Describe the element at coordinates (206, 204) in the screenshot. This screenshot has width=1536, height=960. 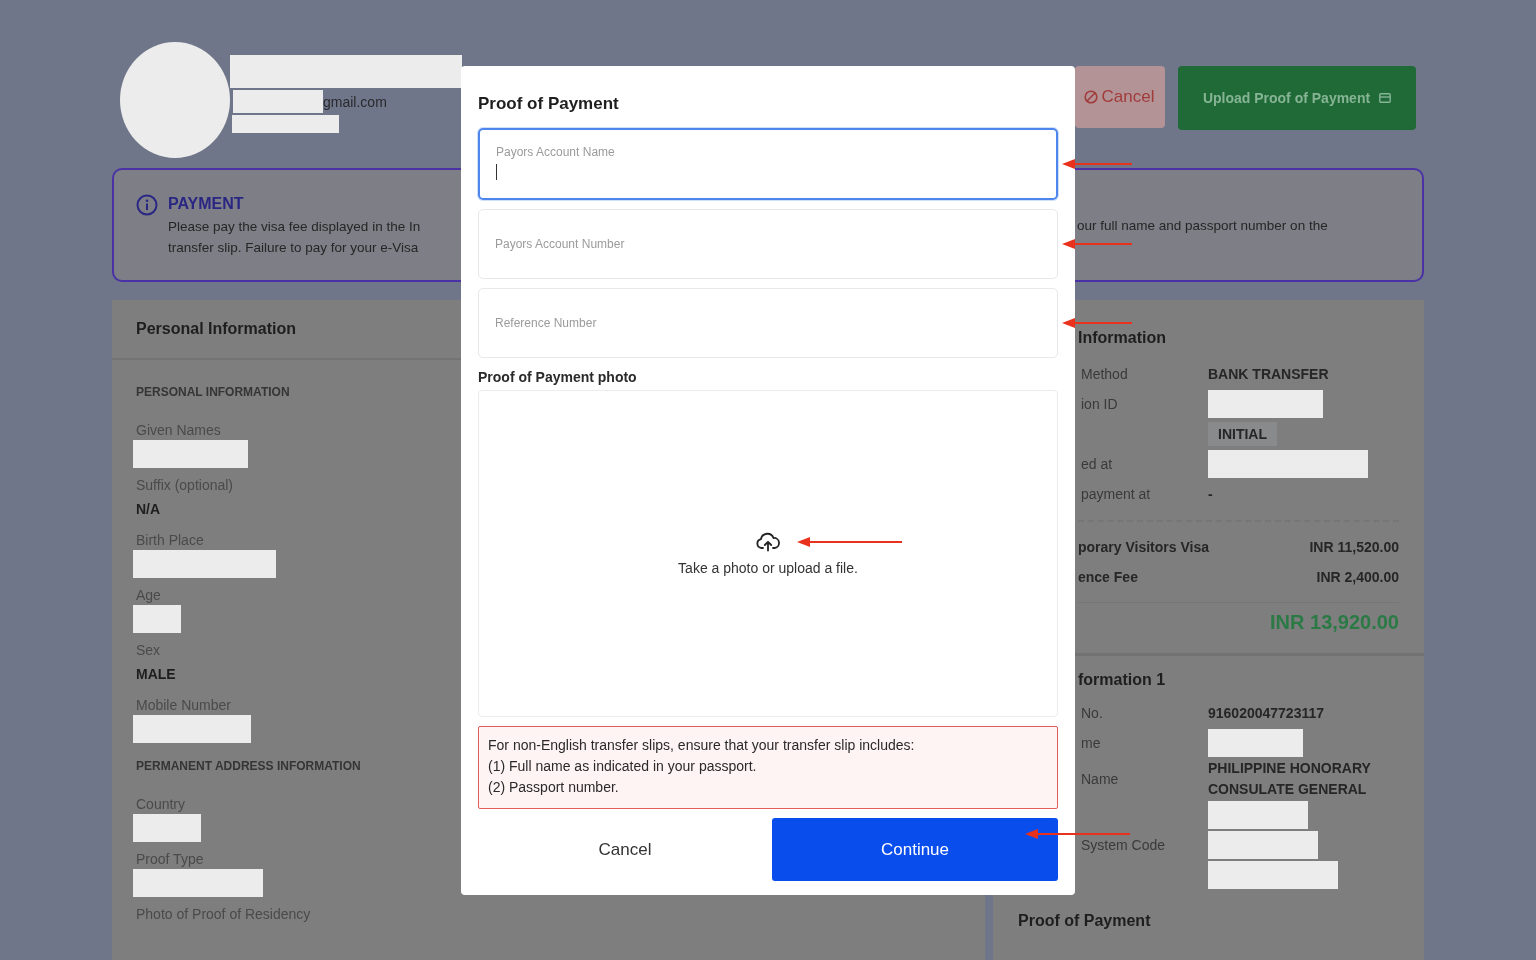
I see `notice-title: PAYMENT` at that location.